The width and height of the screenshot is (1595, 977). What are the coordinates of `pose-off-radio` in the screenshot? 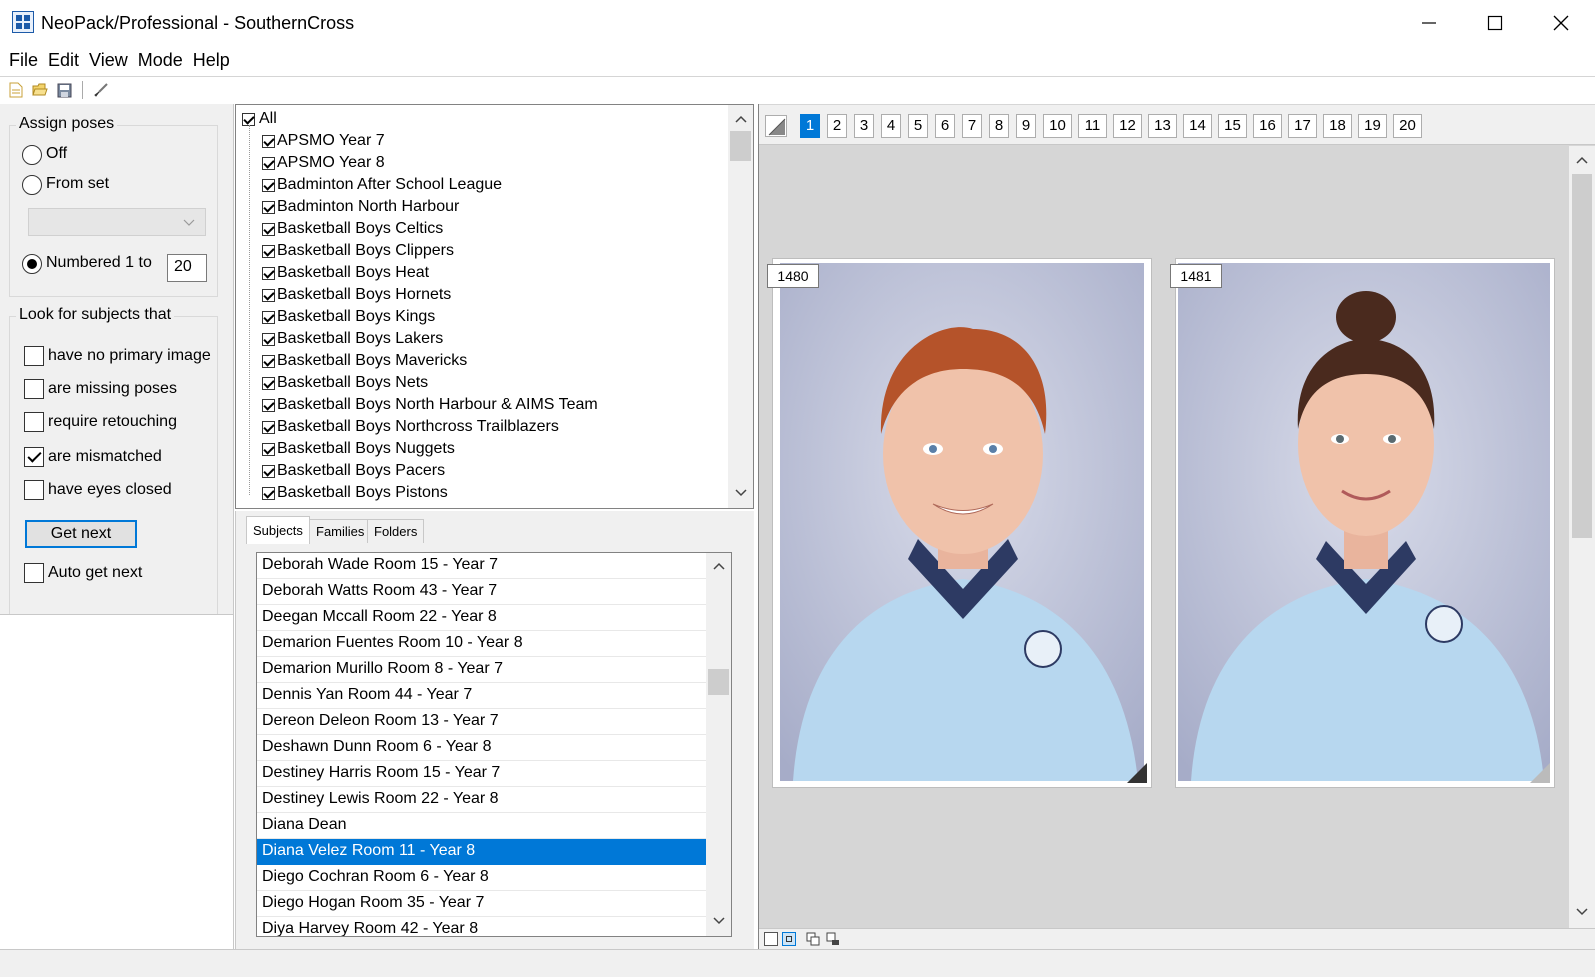 It's located at (32, 155).